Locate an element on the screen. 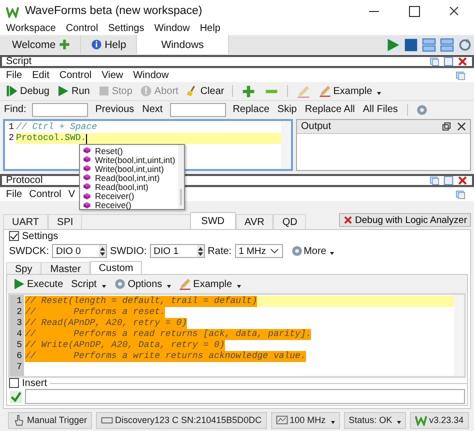 The image size is (474, 431). field-label: Rate: is located at coordinates (220, 251).